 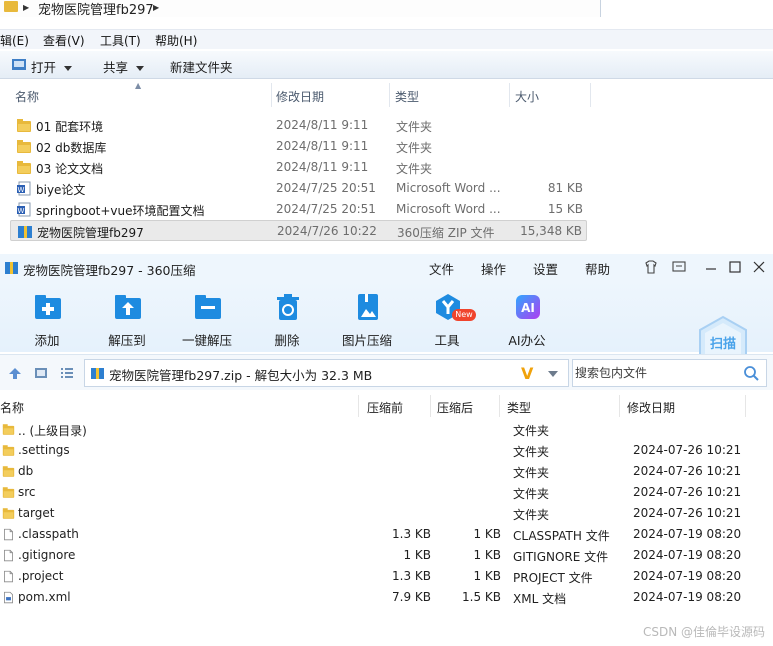 I want to click on menu-help: 帮助(H), so click(x=176, y=40).